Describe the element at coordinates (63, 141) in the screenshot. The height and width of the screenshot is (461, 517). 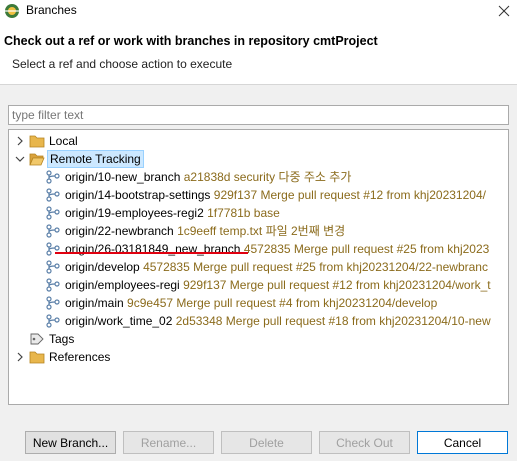
I see `tree-node-label: Local` at that location.